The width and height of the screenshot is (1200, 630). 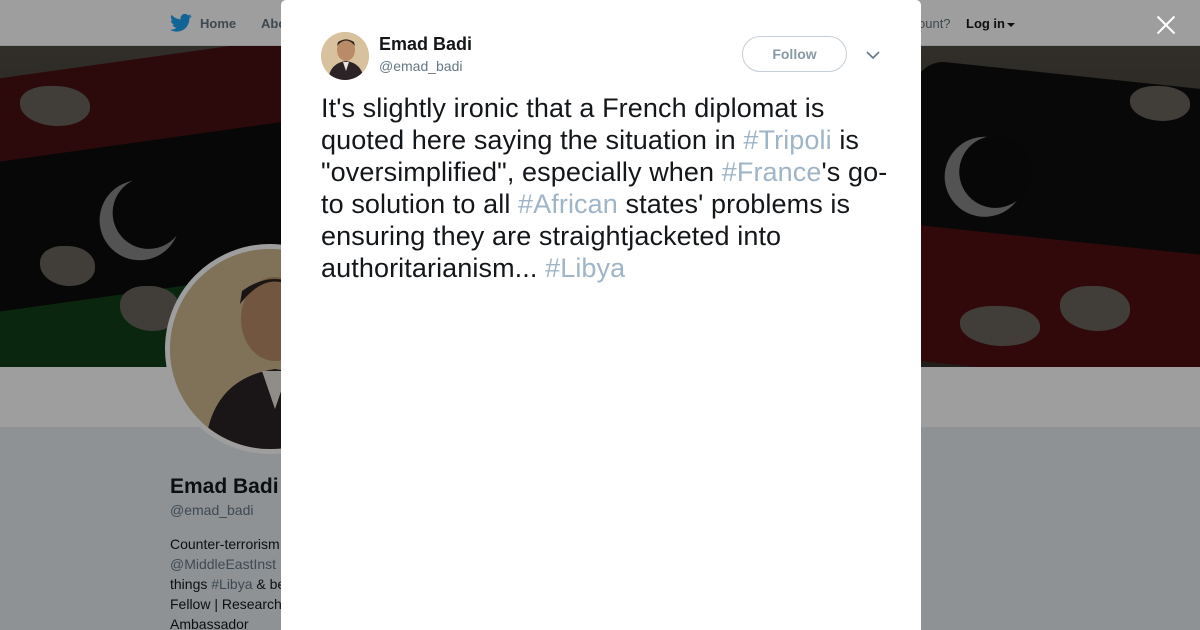 What do you see at coordinates (585, 268) in the screenshot?
I see `hashtag-link: #Libya` at bounding box center [585, 268].